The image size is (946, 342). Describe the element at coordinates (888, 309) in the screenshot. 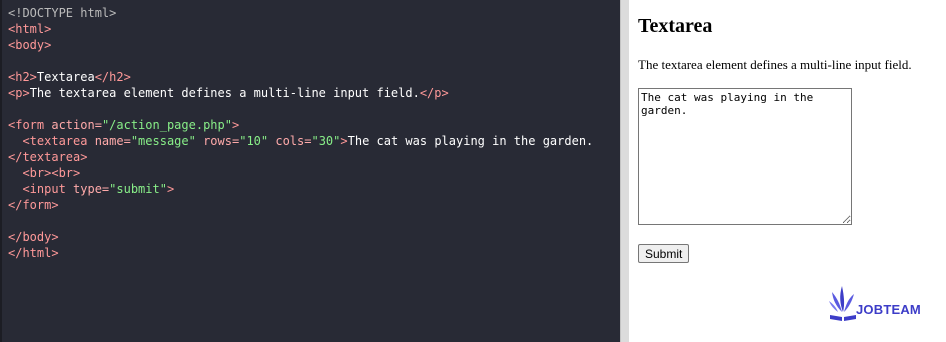

I see `logo-text: JOBTEAM` at that location.